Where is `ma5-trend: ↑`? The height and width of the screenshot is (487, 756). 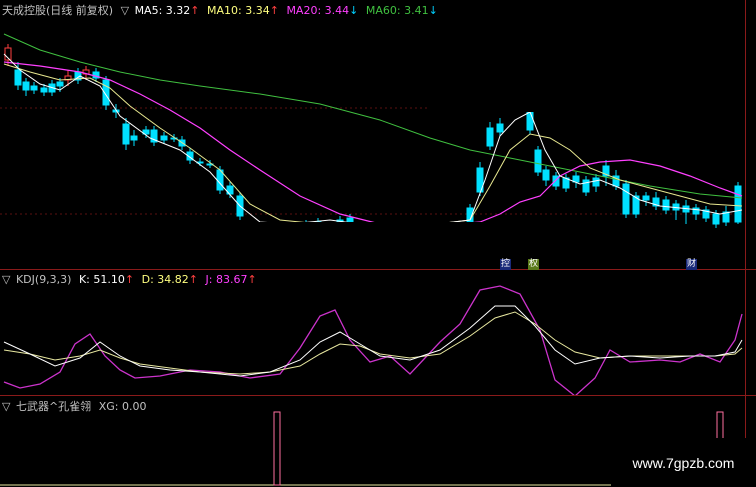 ma5-trend: ↑ is located at coordinates (195, 10).